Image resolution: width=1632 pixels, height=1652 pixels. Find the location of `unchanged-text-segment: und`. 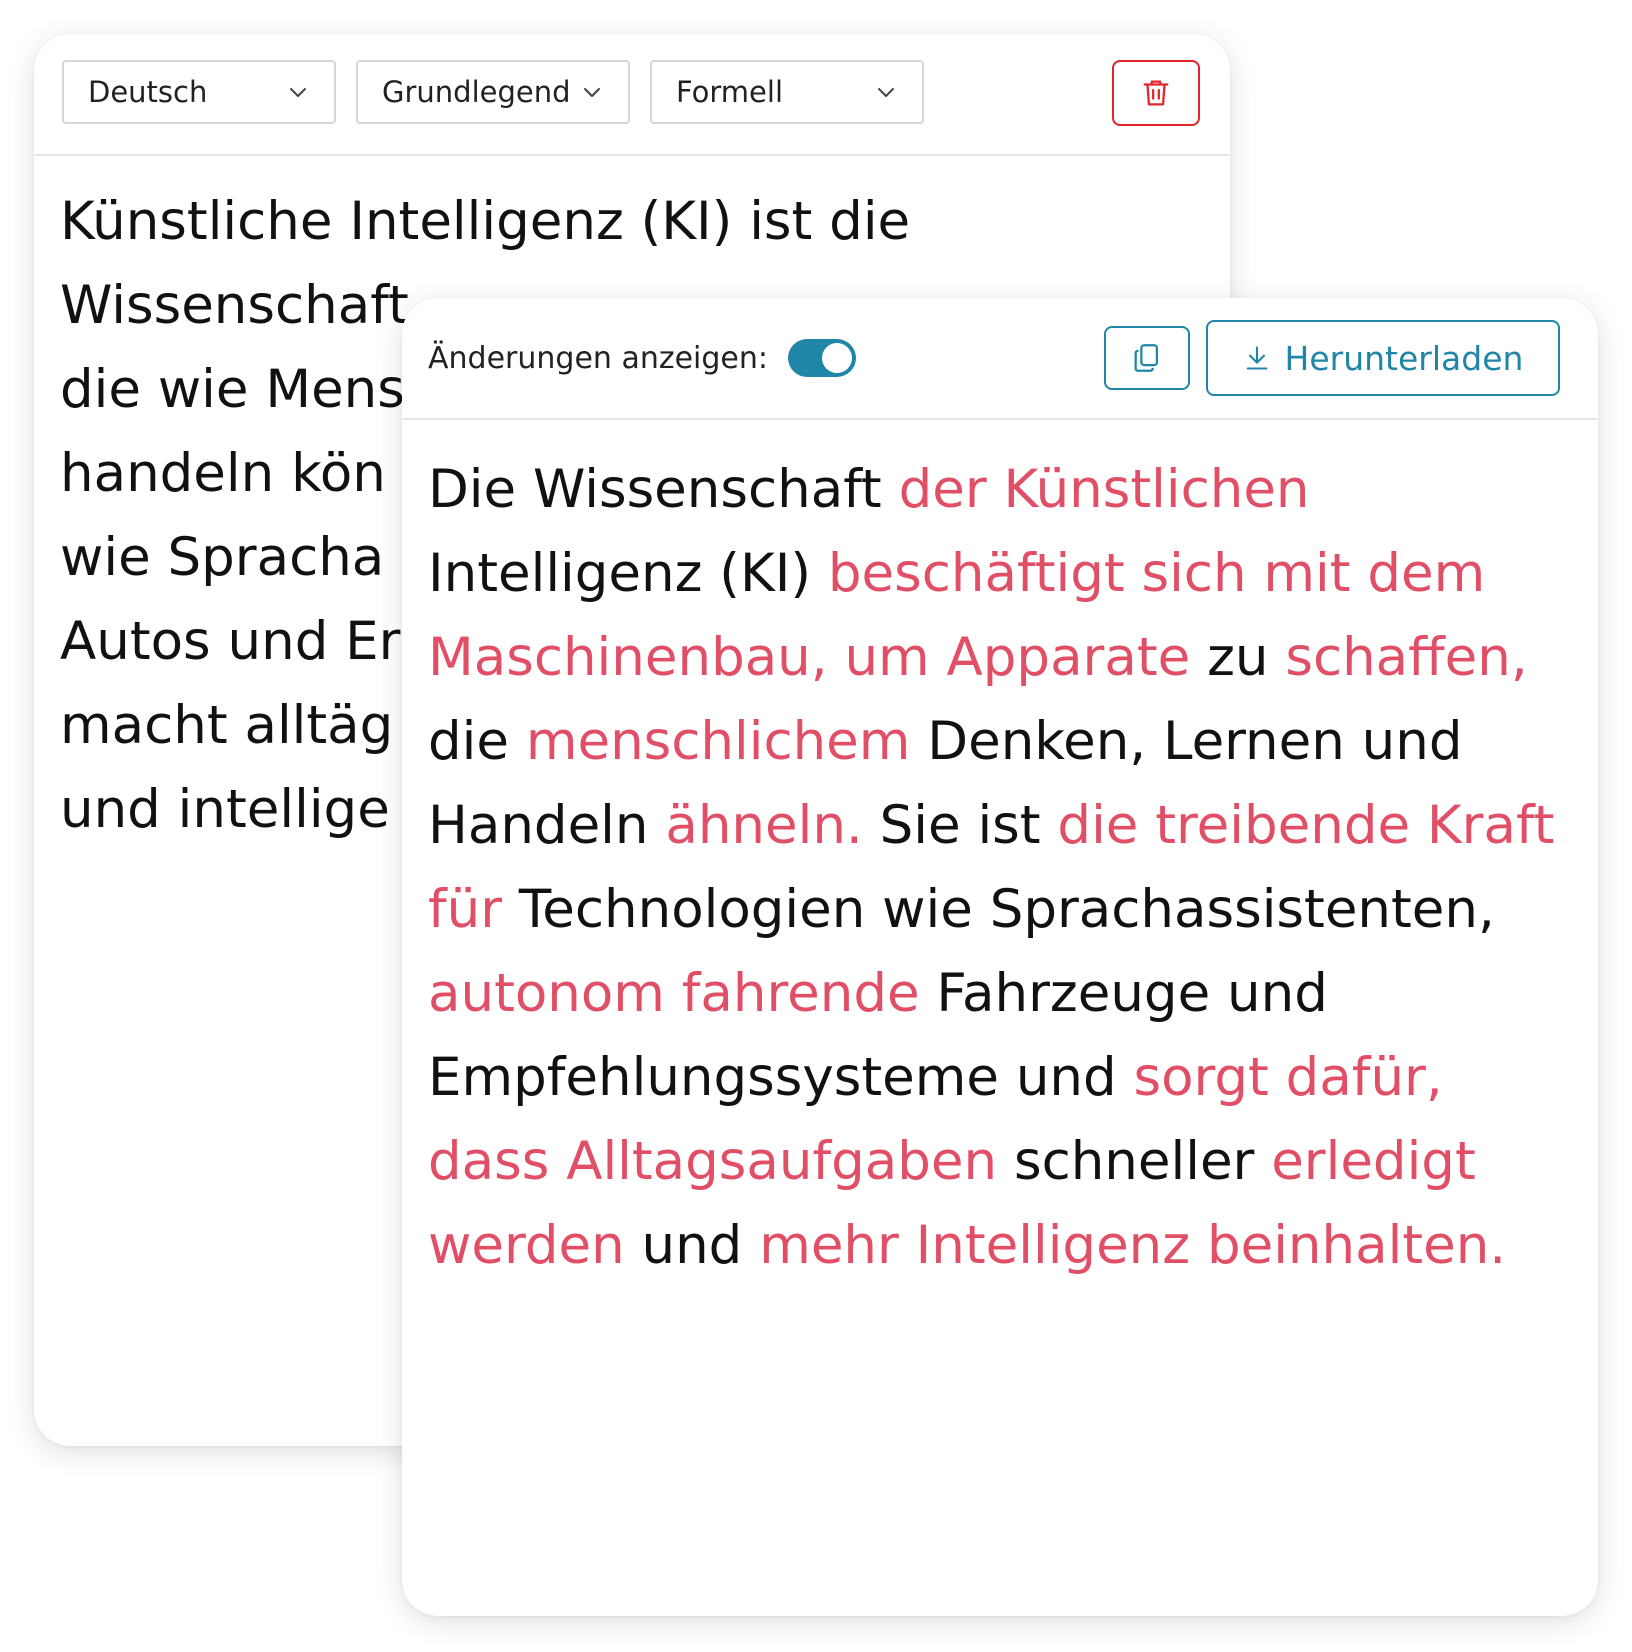

unchanged-text-segment: und is located at coordinates (692, 1245).